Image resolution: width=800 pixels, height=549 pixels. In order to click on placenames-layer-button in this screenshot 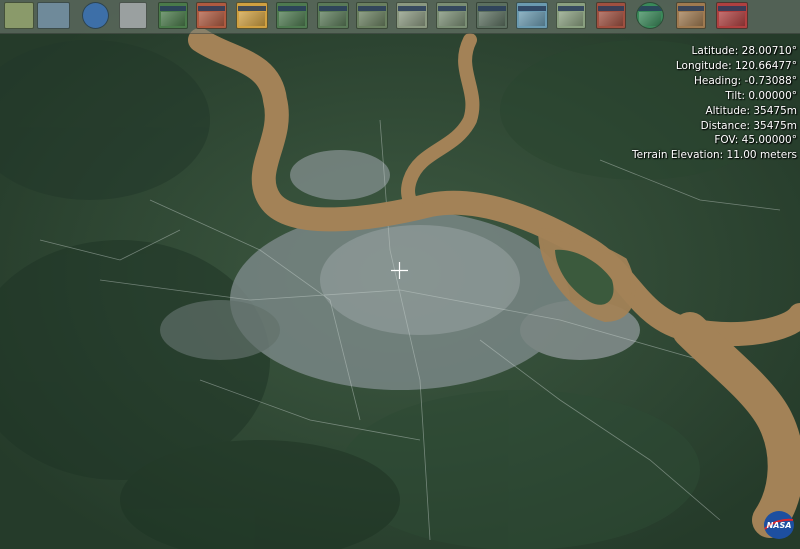, I will do `click(611, 15)`.